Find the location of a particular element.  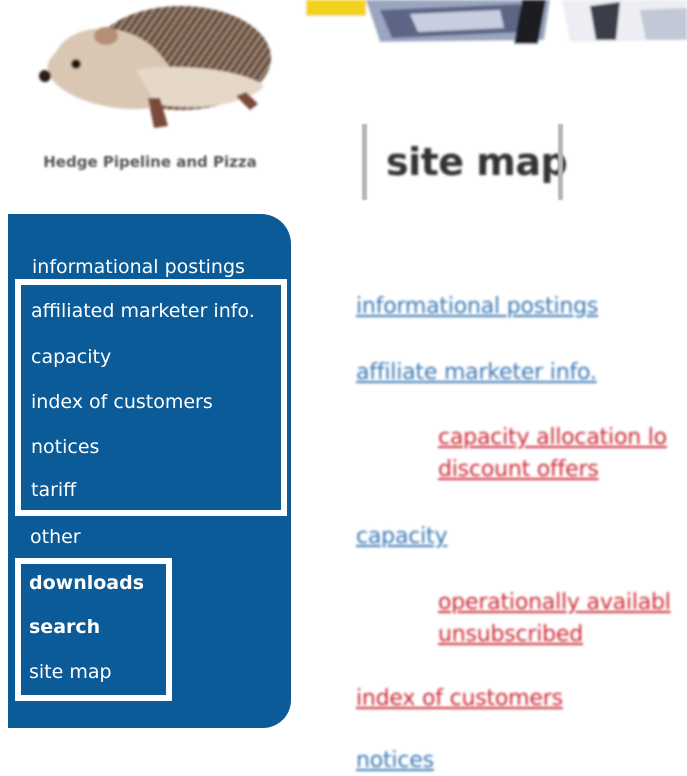

brand-name: Hedge Pipeline and Pizza is located at coordinates (150, 162).